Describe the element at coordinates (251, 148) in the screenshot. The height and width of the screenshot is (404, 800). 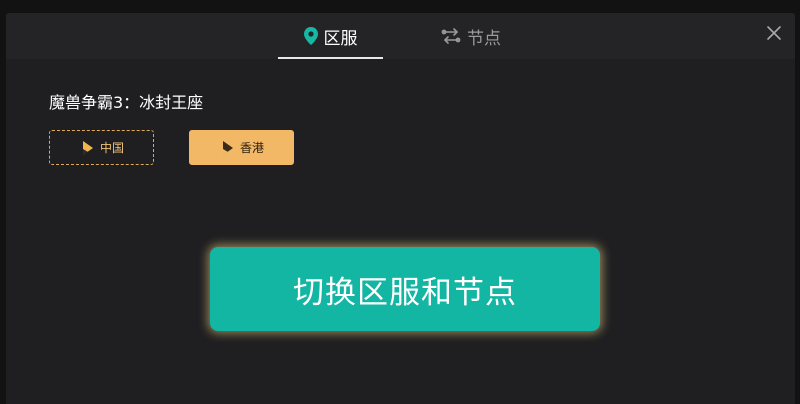
I see `region-label-hongkong: 香港` at that location.